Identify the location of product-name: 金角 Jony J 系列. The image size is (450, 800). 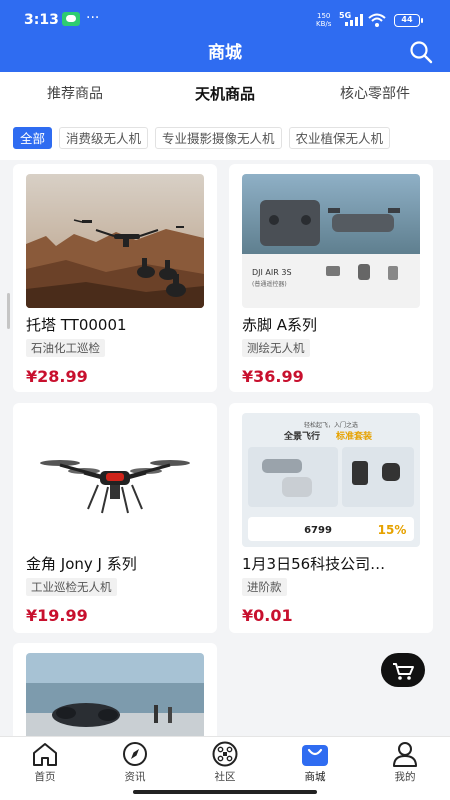
(81, 564).